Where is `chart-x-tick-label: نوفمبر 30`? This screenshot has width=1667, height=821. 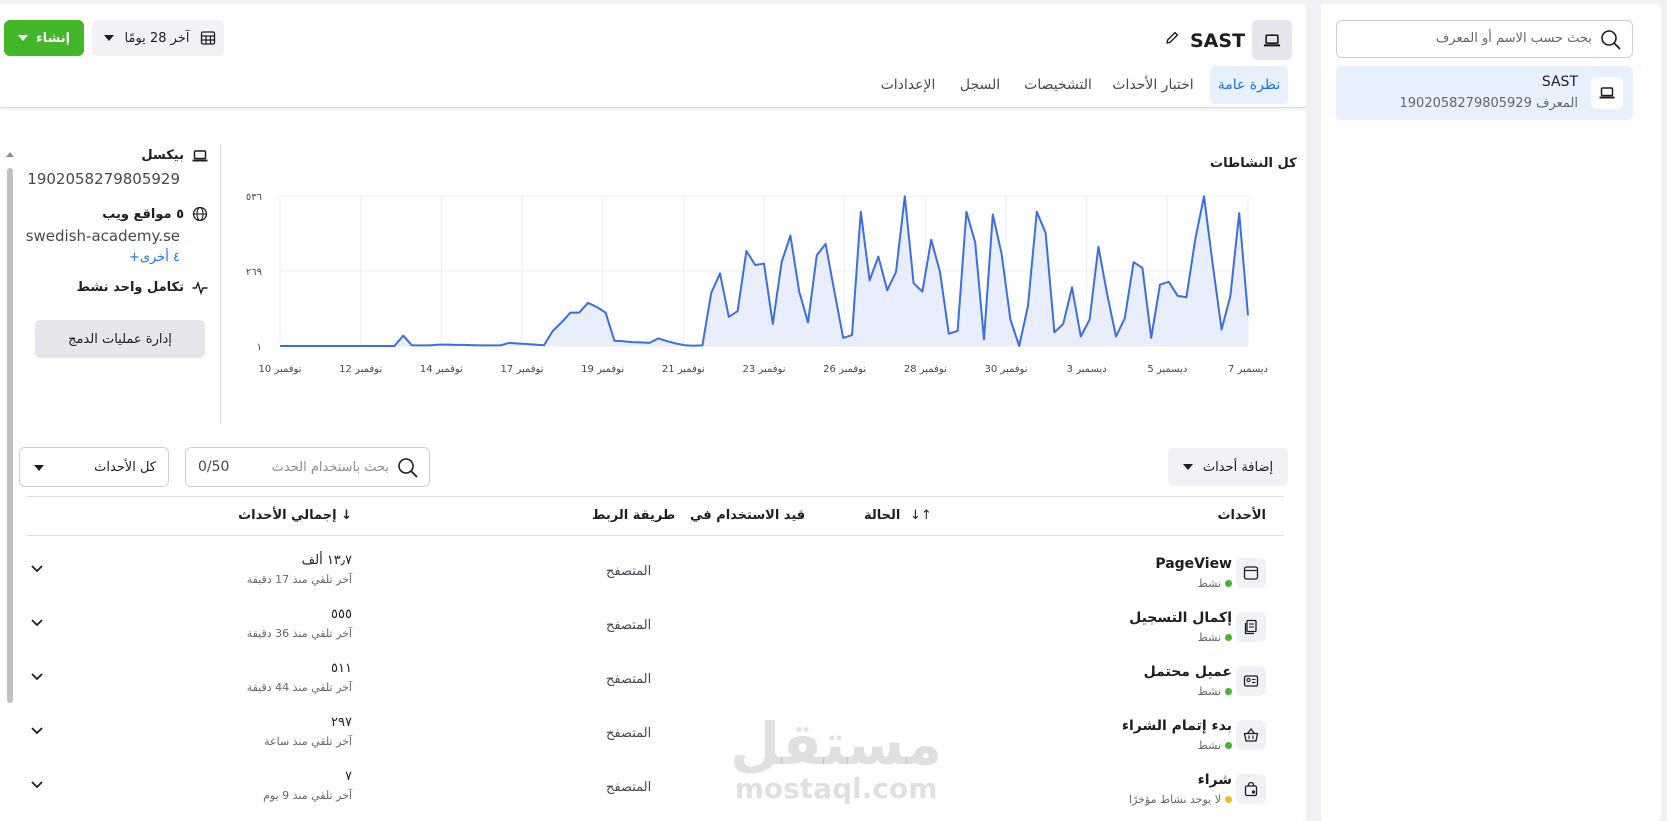
chart-x-tick-label: نوفمبر 30 is located at coordinates (1006, 369).